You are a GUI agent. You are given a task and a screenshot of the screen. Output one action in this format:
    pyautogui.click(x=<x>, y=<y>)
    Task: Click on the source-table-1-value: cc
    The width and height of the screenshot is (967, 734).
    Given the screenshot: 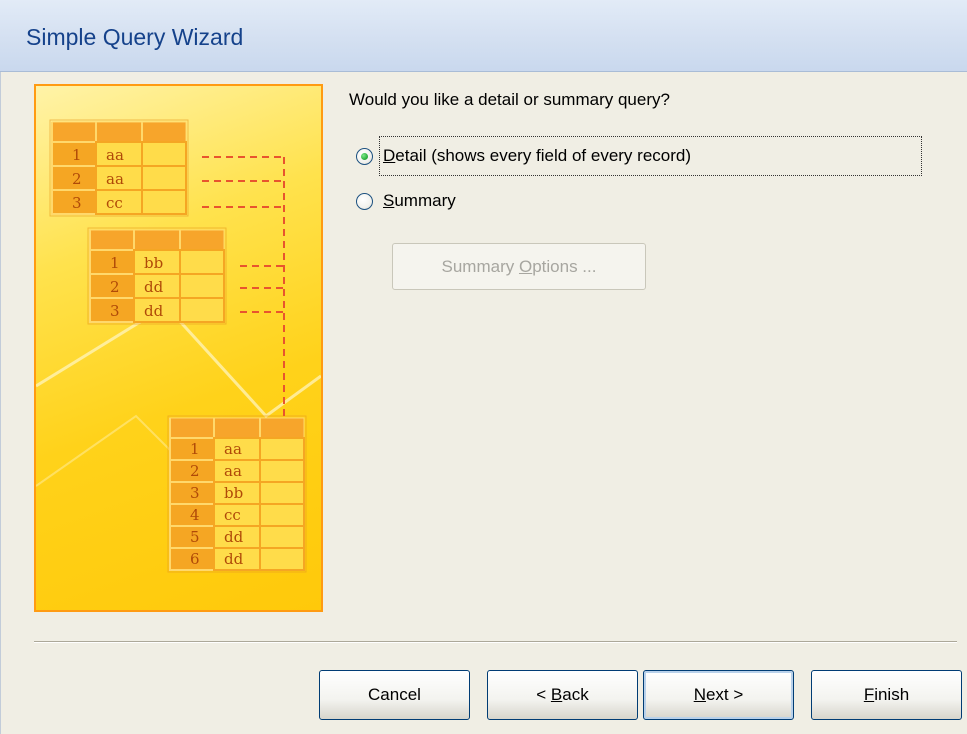 What is the action you would take?
    pyautogui.click(x=114, y=203)
    